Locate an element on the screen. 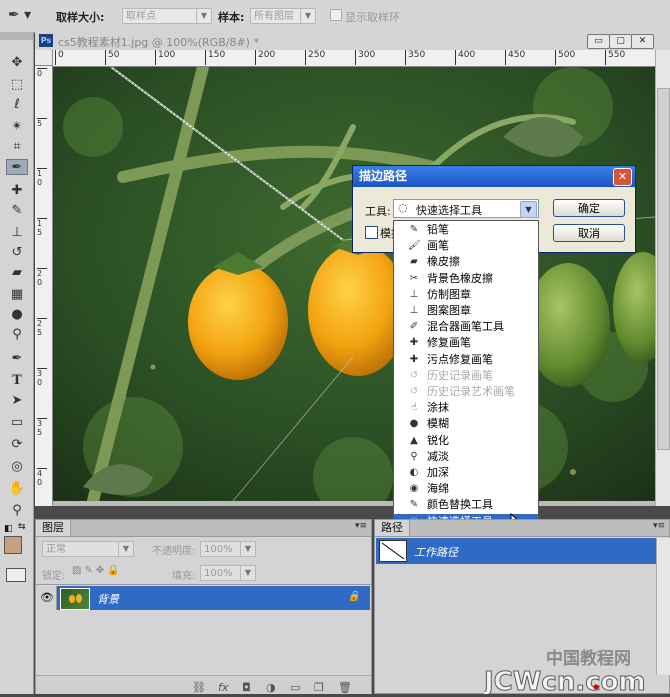 This screenshot has width=670, height=697. blend-mode-select: 正常 ▼ is located at coordinates (88, 549).